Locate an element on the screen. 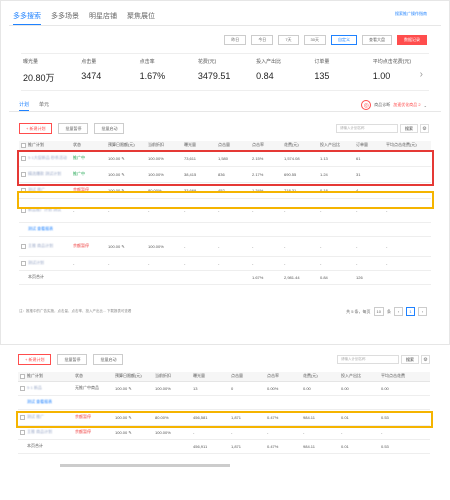 This screenshot has width=450, height=500. status-text: 余额暂停 is located at coordinates (88, 246).